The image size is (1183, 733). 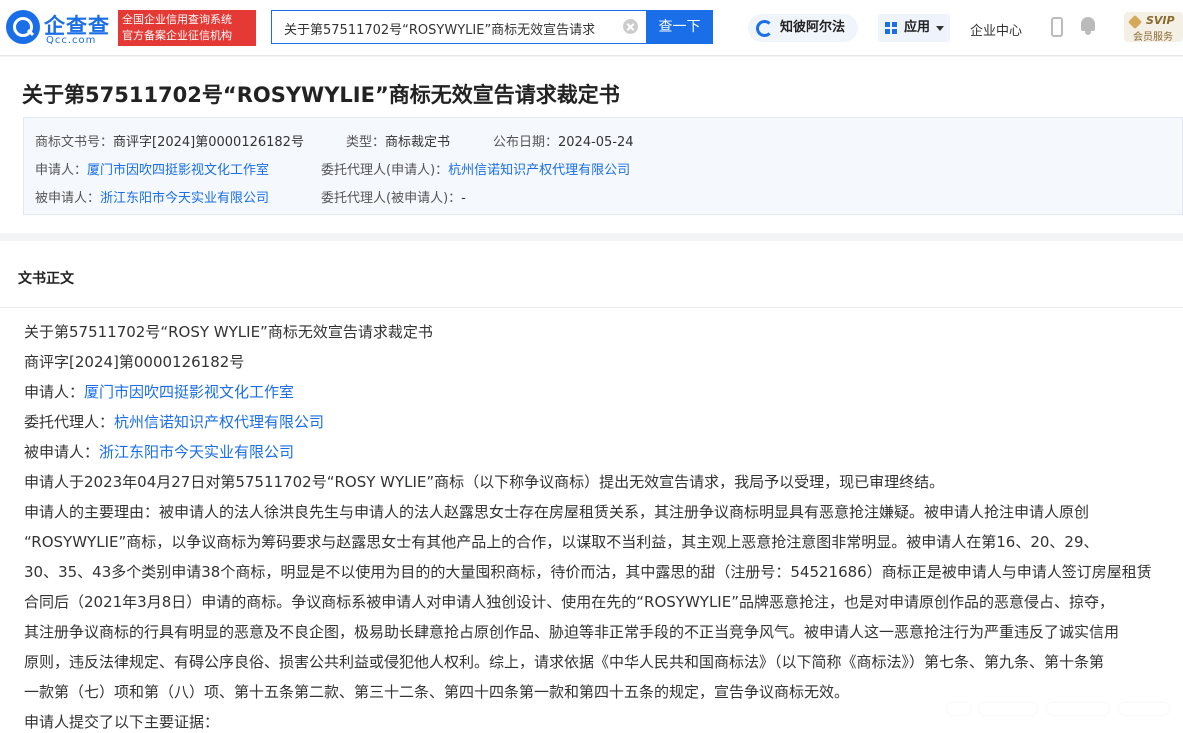 I want to click on body-line: 关于第57511702号“ROSY WYLIE”商标无效宣告请求裁定书, so click(x=228, y=332).